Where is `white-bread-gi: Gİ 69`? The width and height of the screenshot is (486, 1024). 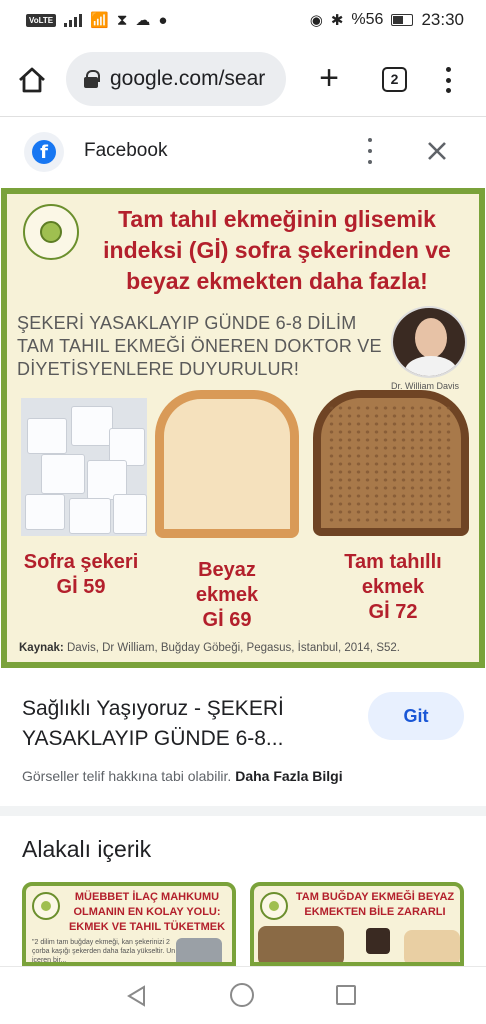 white-bread-gi: Gİ 69 is located at coordinates (227, 620).